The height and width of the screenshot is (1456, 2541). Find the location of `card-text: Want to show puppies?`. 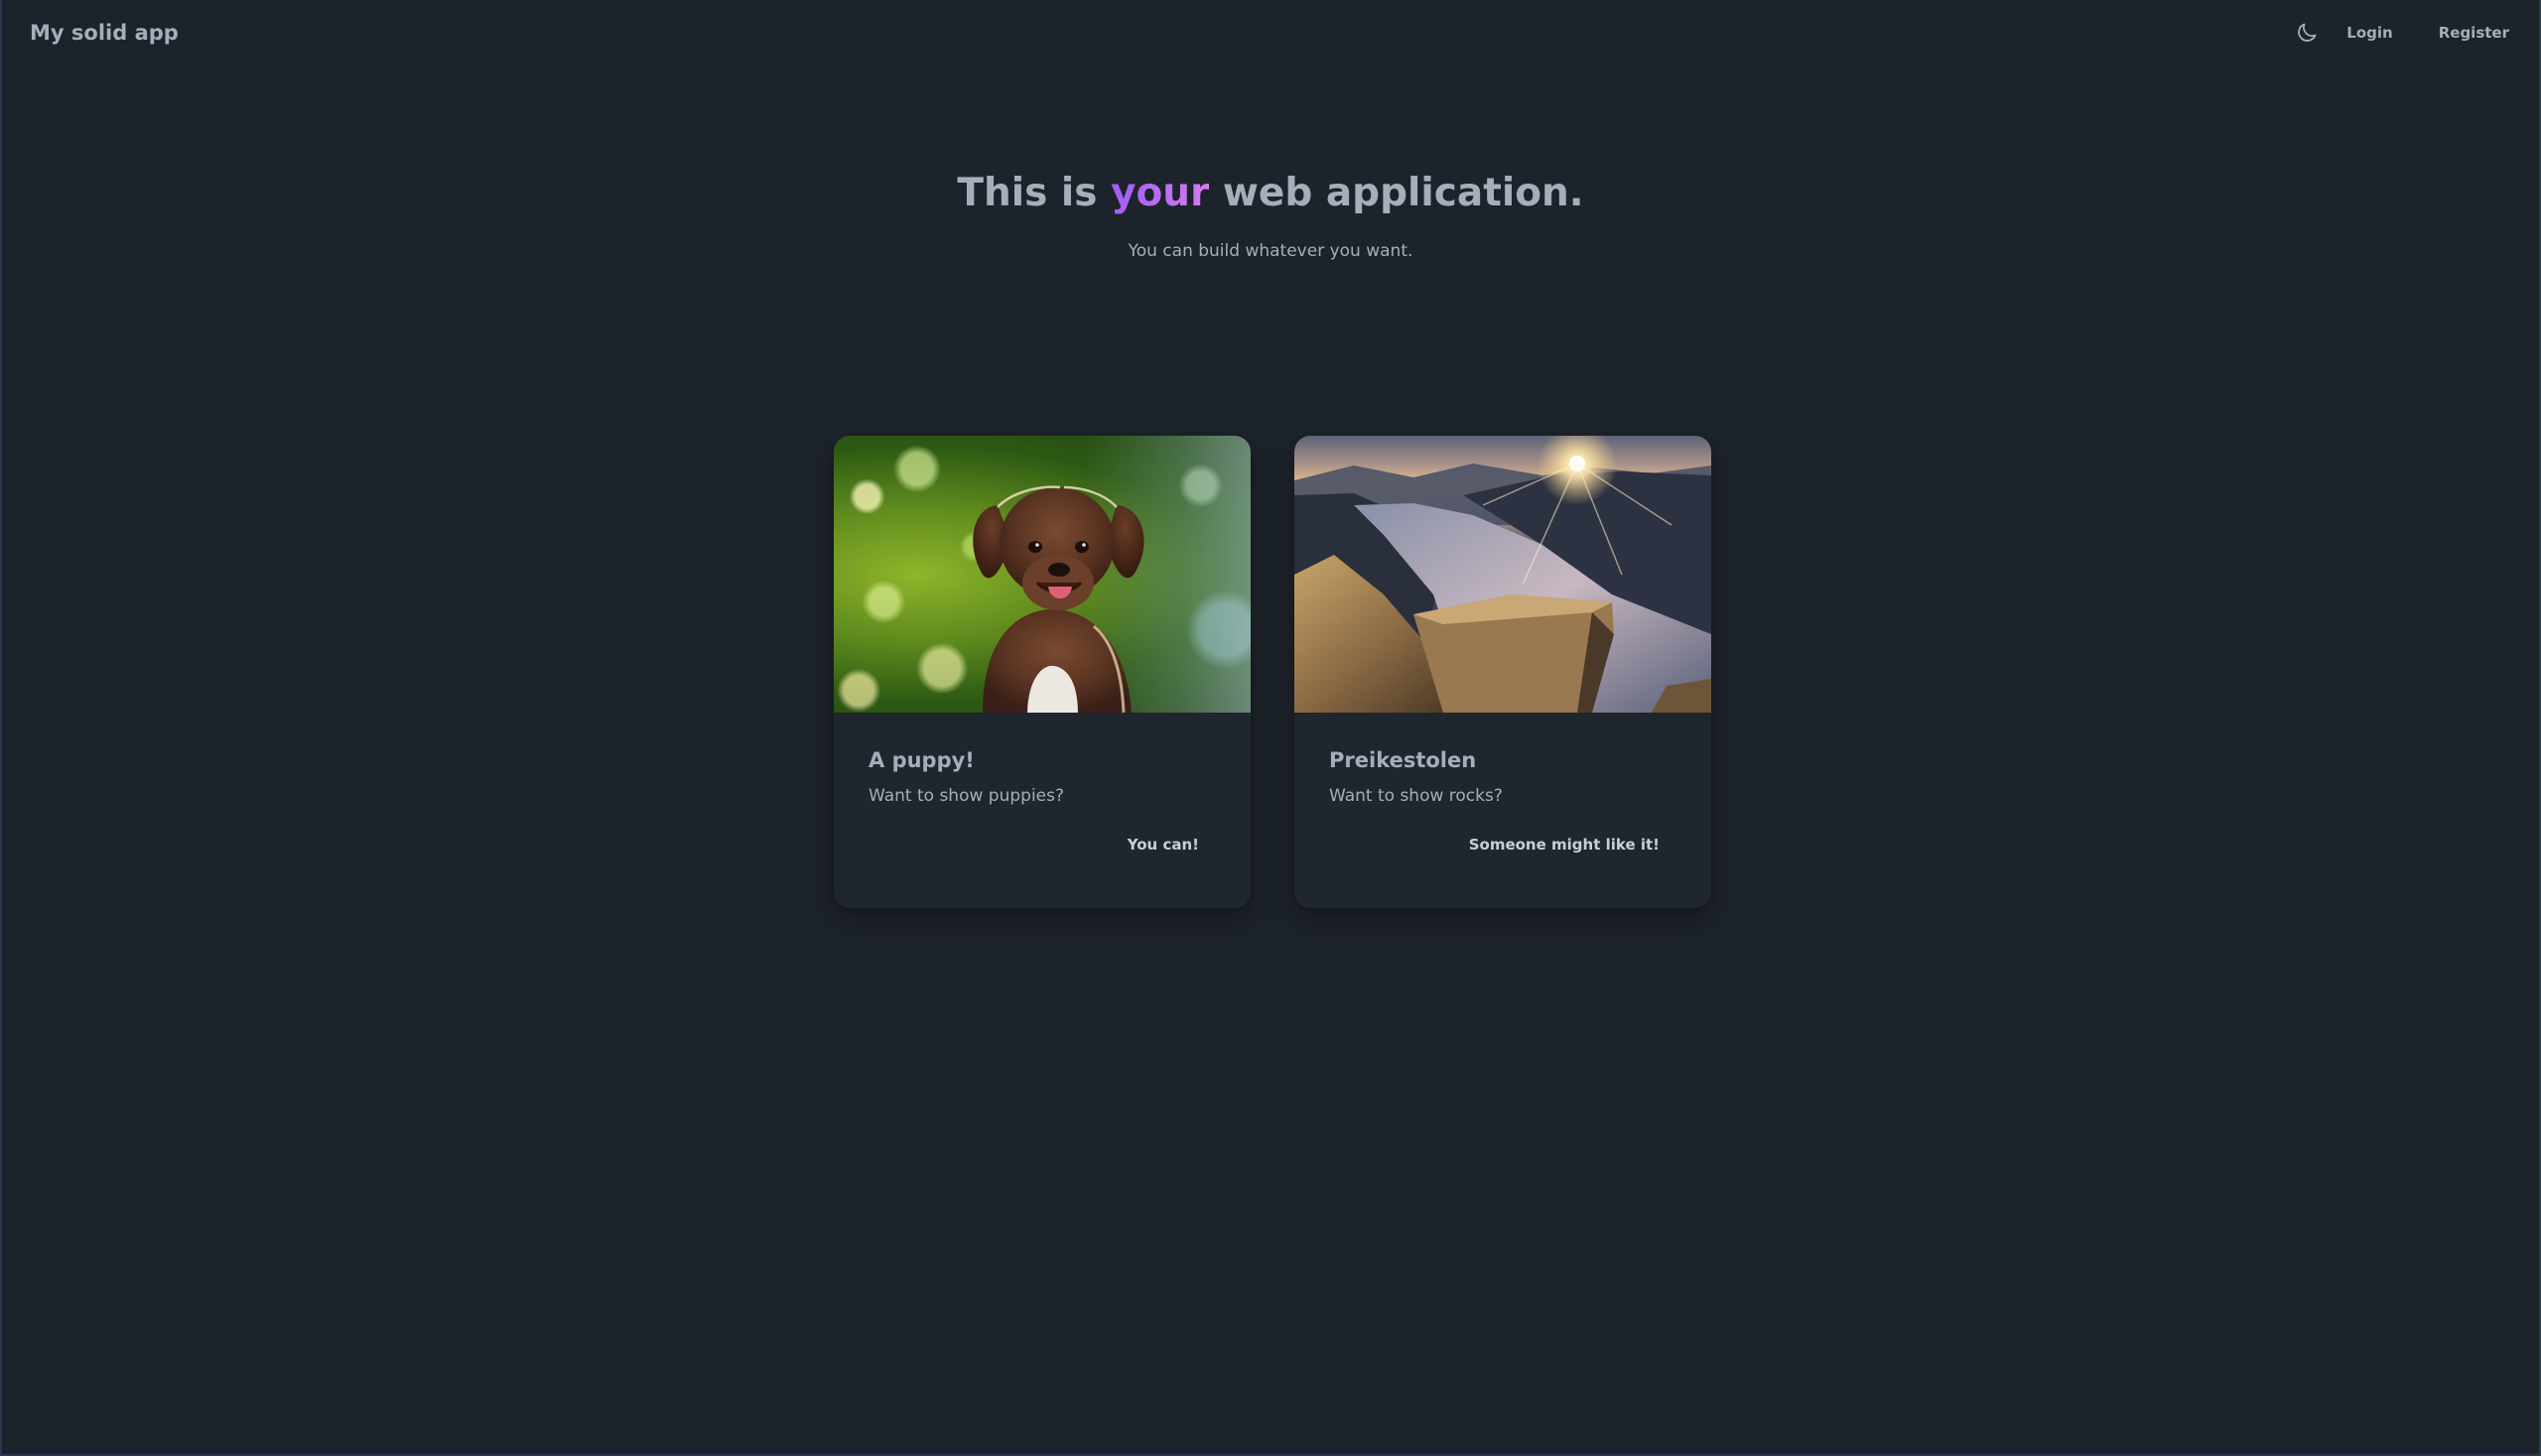

card-text: Want to show puppies? is located at coordinates (967, 796).